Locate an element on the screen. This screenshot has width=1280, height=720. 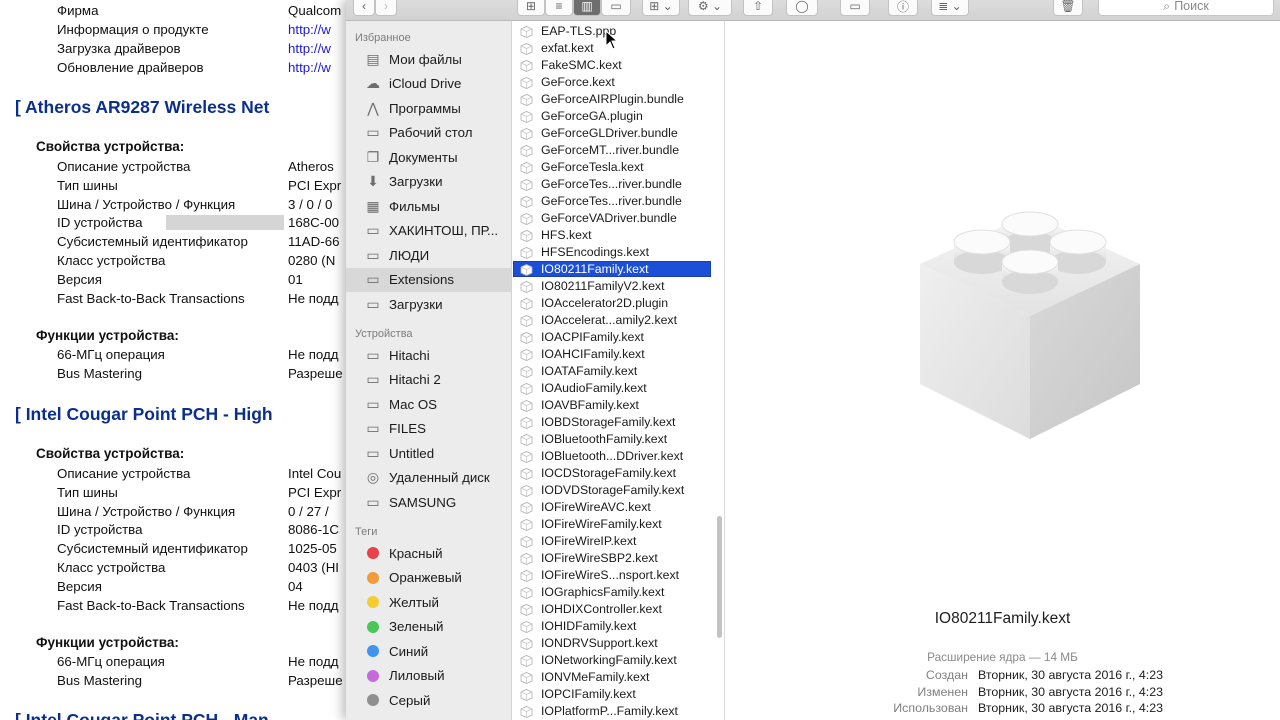
file-row: IOGraphicsFamily.kext is located at coordinates (618, 592).